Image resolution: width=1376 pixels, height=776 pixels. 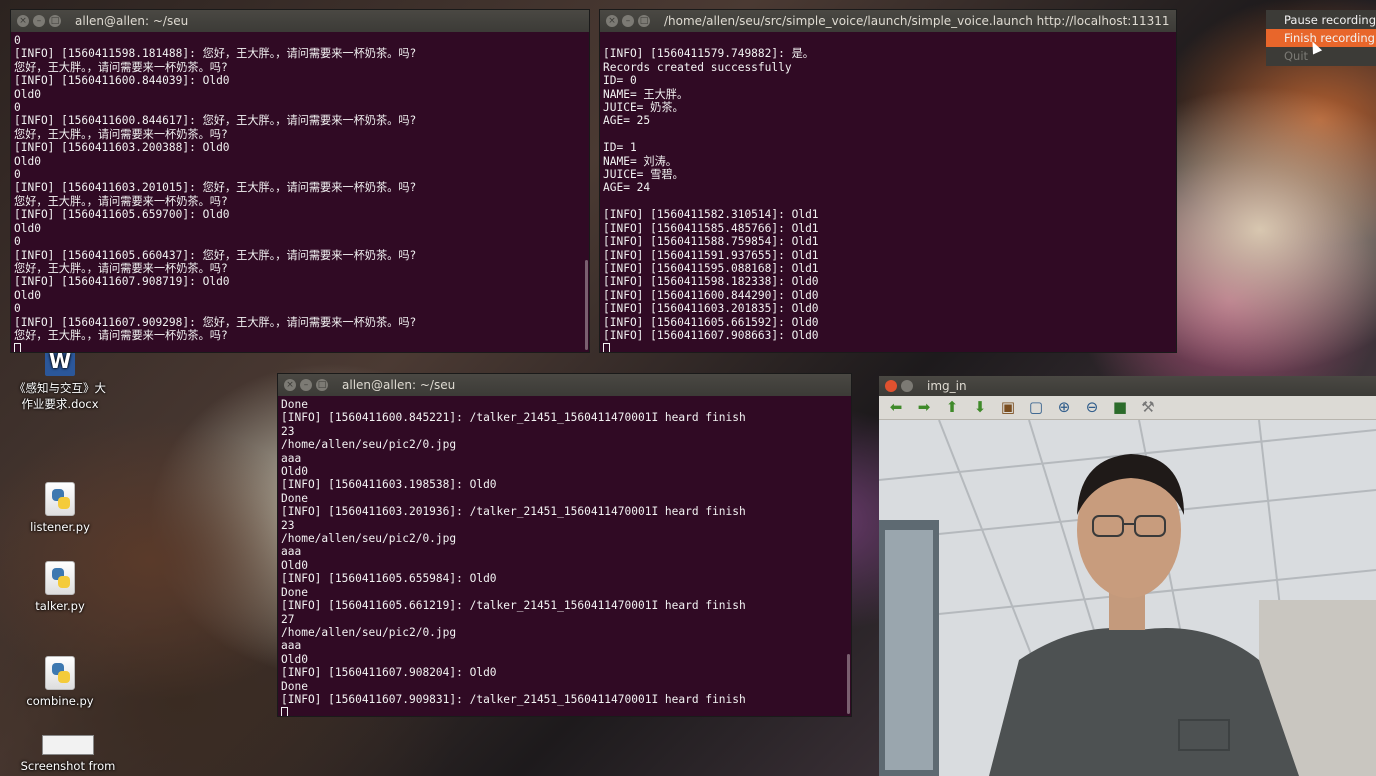 What do you see at coordinates (711, 242) in the screenshot?
I see `terminal-line: [INFO] [1560411588.759854]: Old1` at bounding box center [711, 242].